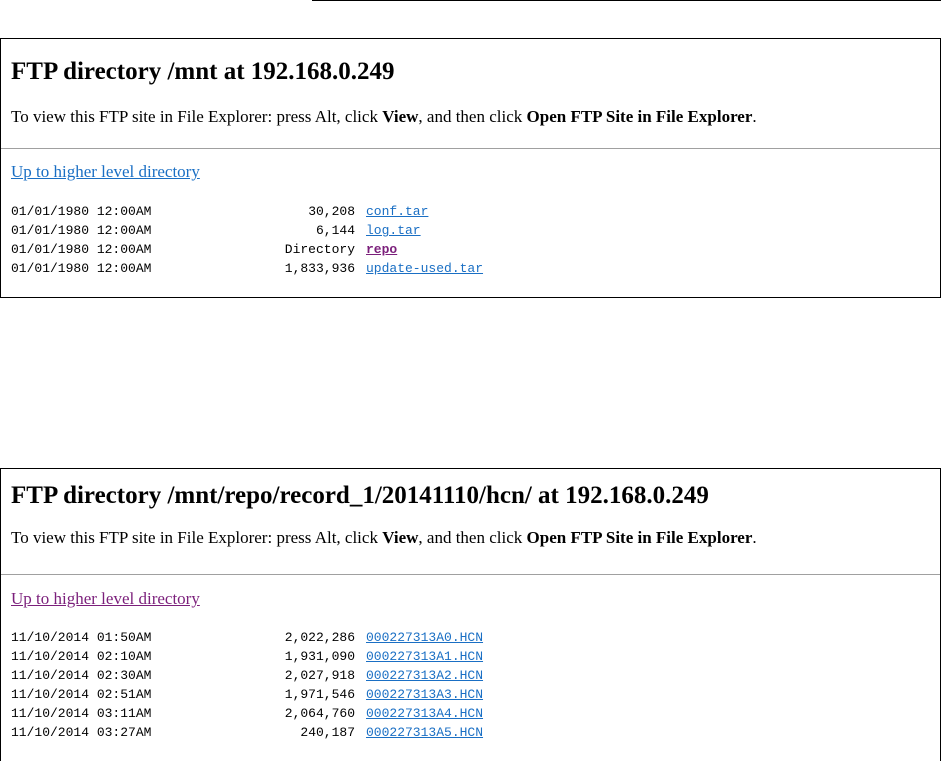 The width and height of the screenshot is (941, 761). I want to click on entry-size: 6,144, so click(335, 230).